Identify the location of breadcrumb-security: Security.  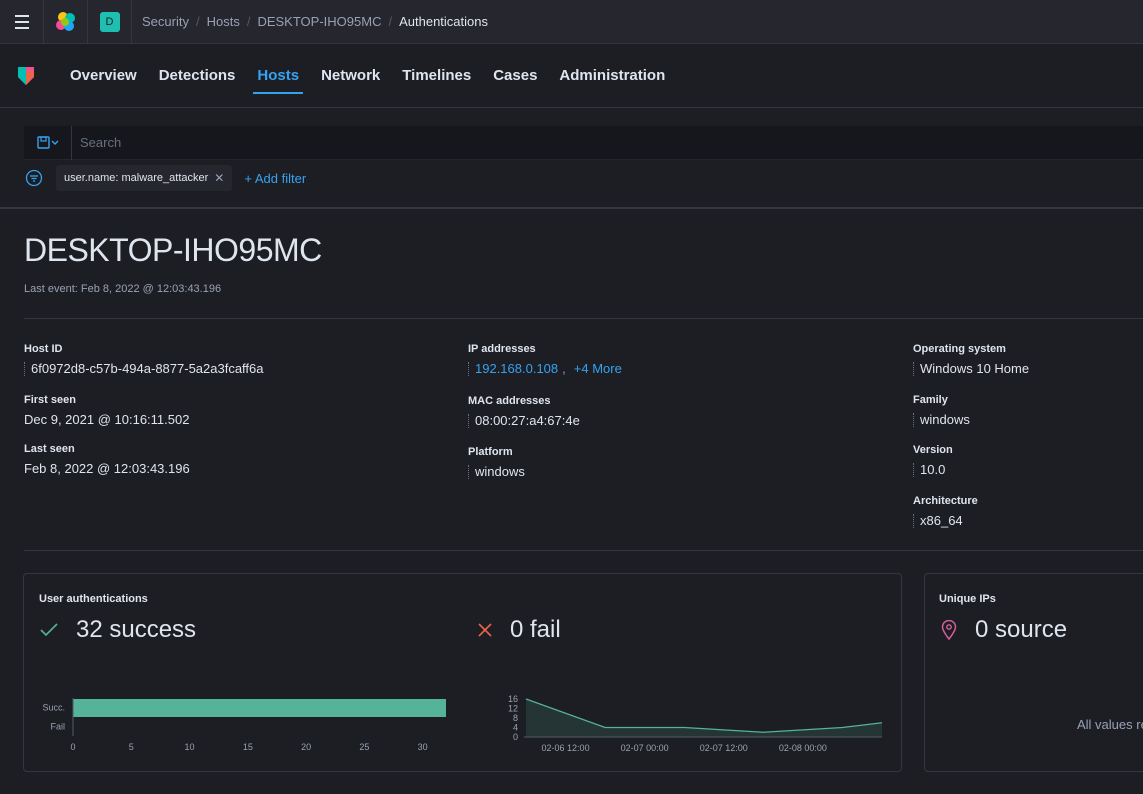
(165, 21).